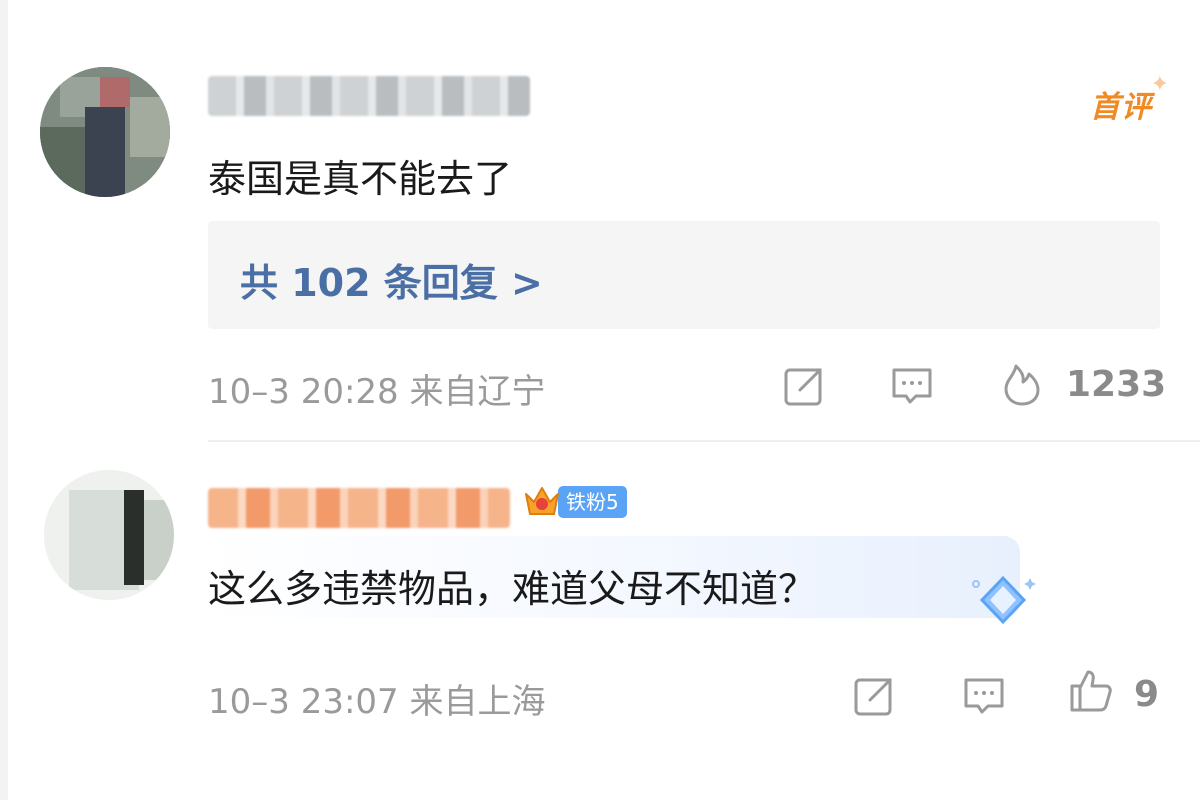  I want to click on comment-meta: 10–3 20:28 来自辽宁, so click(377, 392).